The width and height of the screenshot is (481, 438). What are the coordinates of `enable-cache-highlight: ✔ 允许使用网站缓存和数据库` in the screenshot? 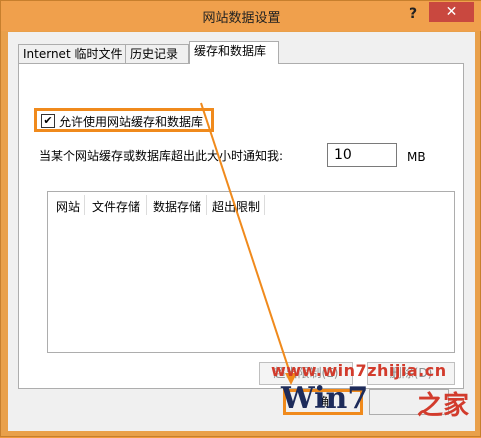 It's located at (124, 120).